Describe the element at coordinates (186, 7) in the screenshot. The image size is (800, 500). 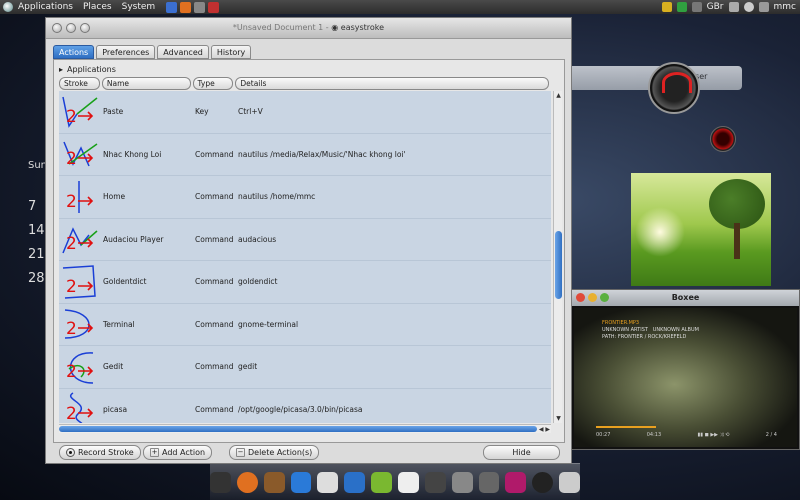
I see `firefox-launcher-icon` at that location.